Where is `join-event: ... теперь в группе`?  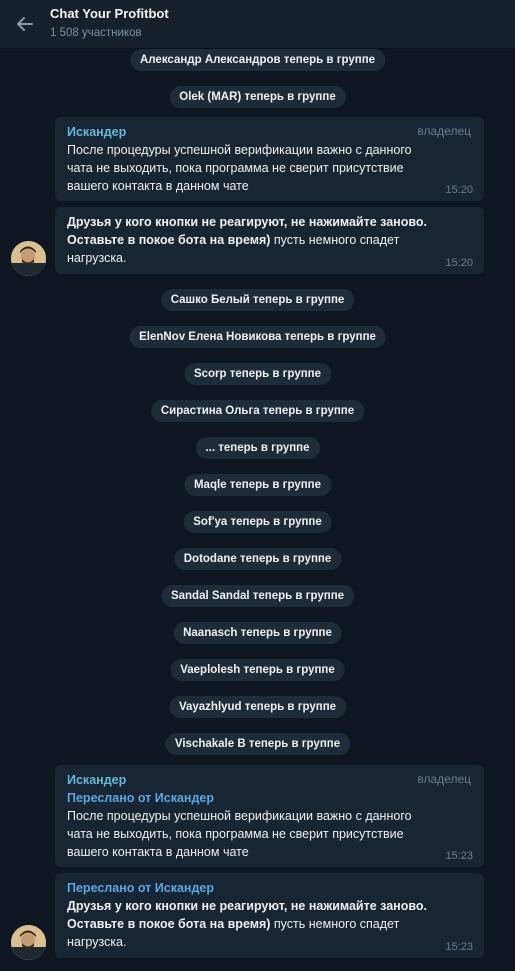 join-event: ... теперь в группе is located at coordinates (257, 448).